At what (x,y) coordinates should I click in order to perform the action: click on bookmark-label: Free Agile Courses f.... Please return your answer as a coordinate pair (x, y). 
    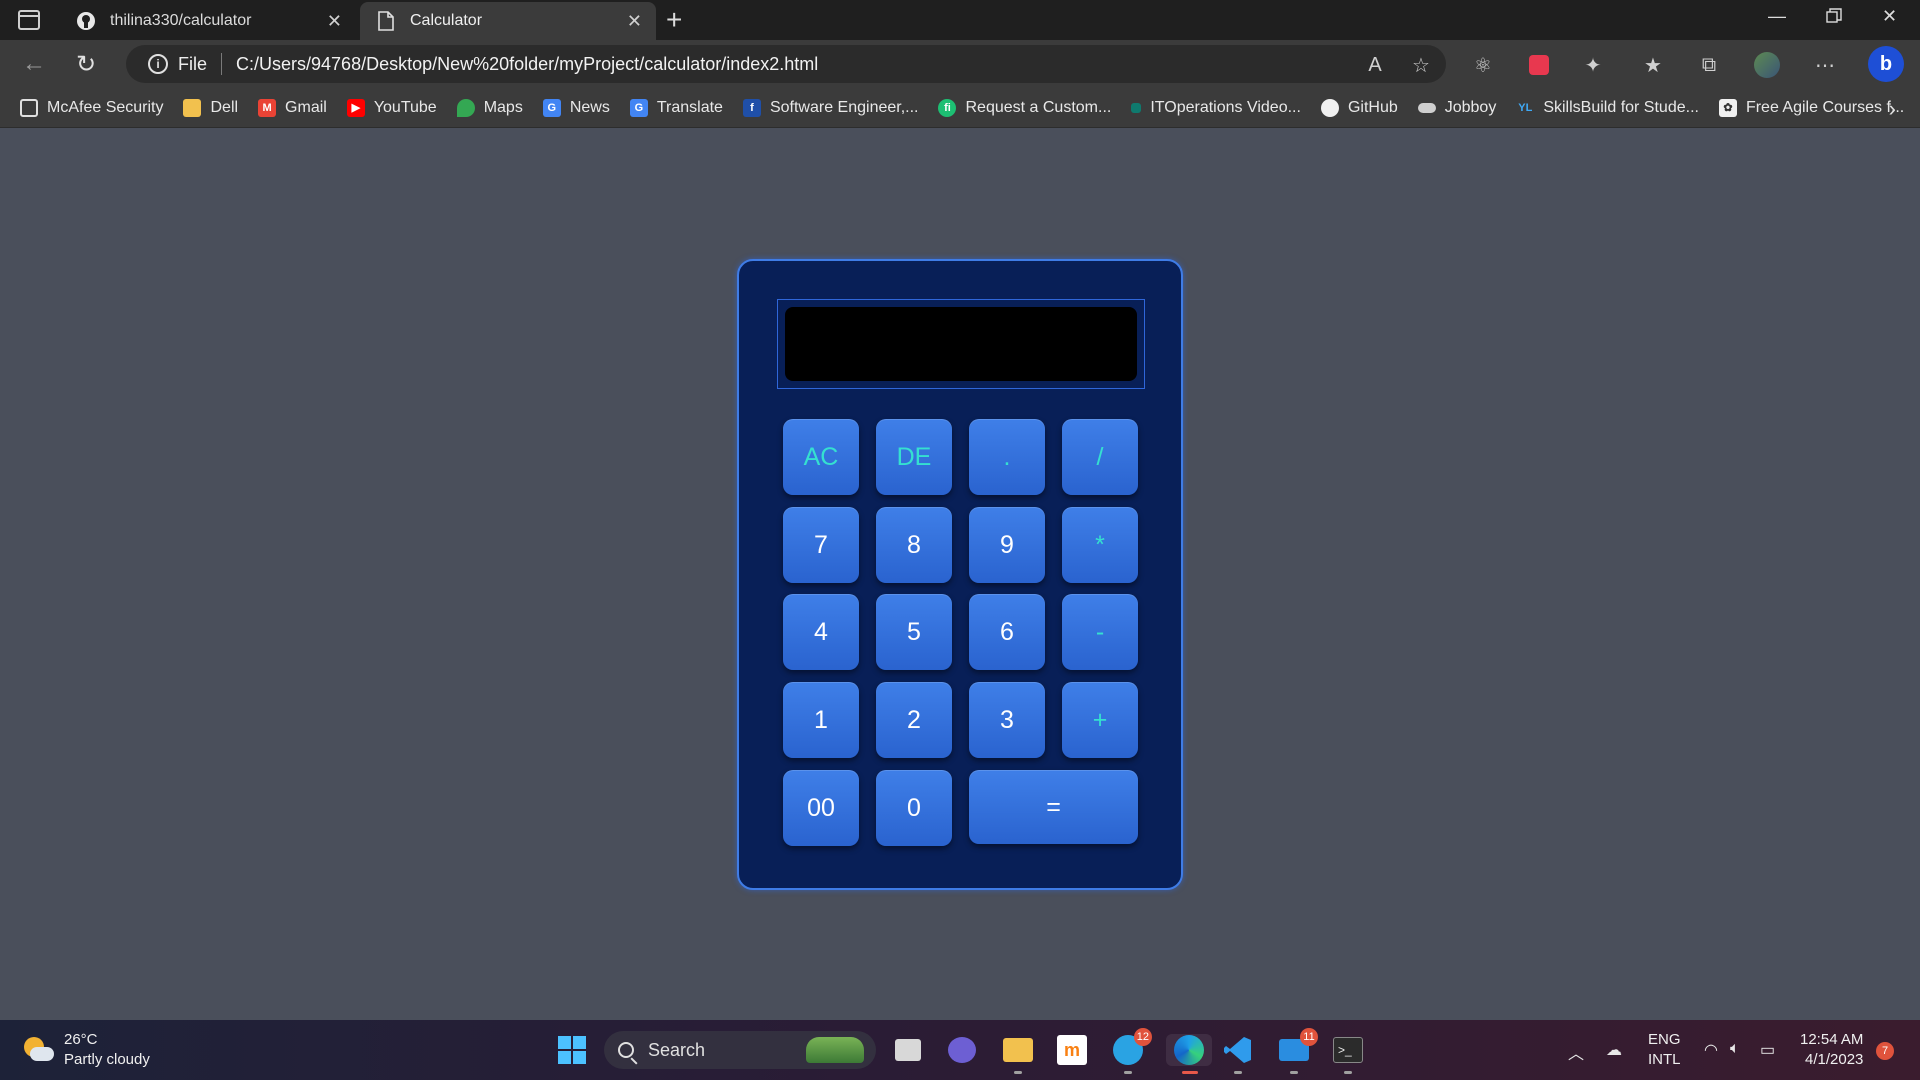
    Looking at the image, I should click on (1825, 107).